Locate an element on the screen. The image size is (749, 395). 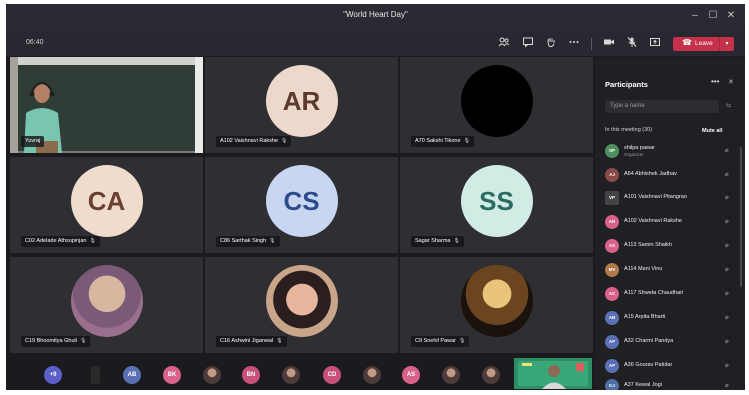
scrollbar is located at coordinates (741, 217).